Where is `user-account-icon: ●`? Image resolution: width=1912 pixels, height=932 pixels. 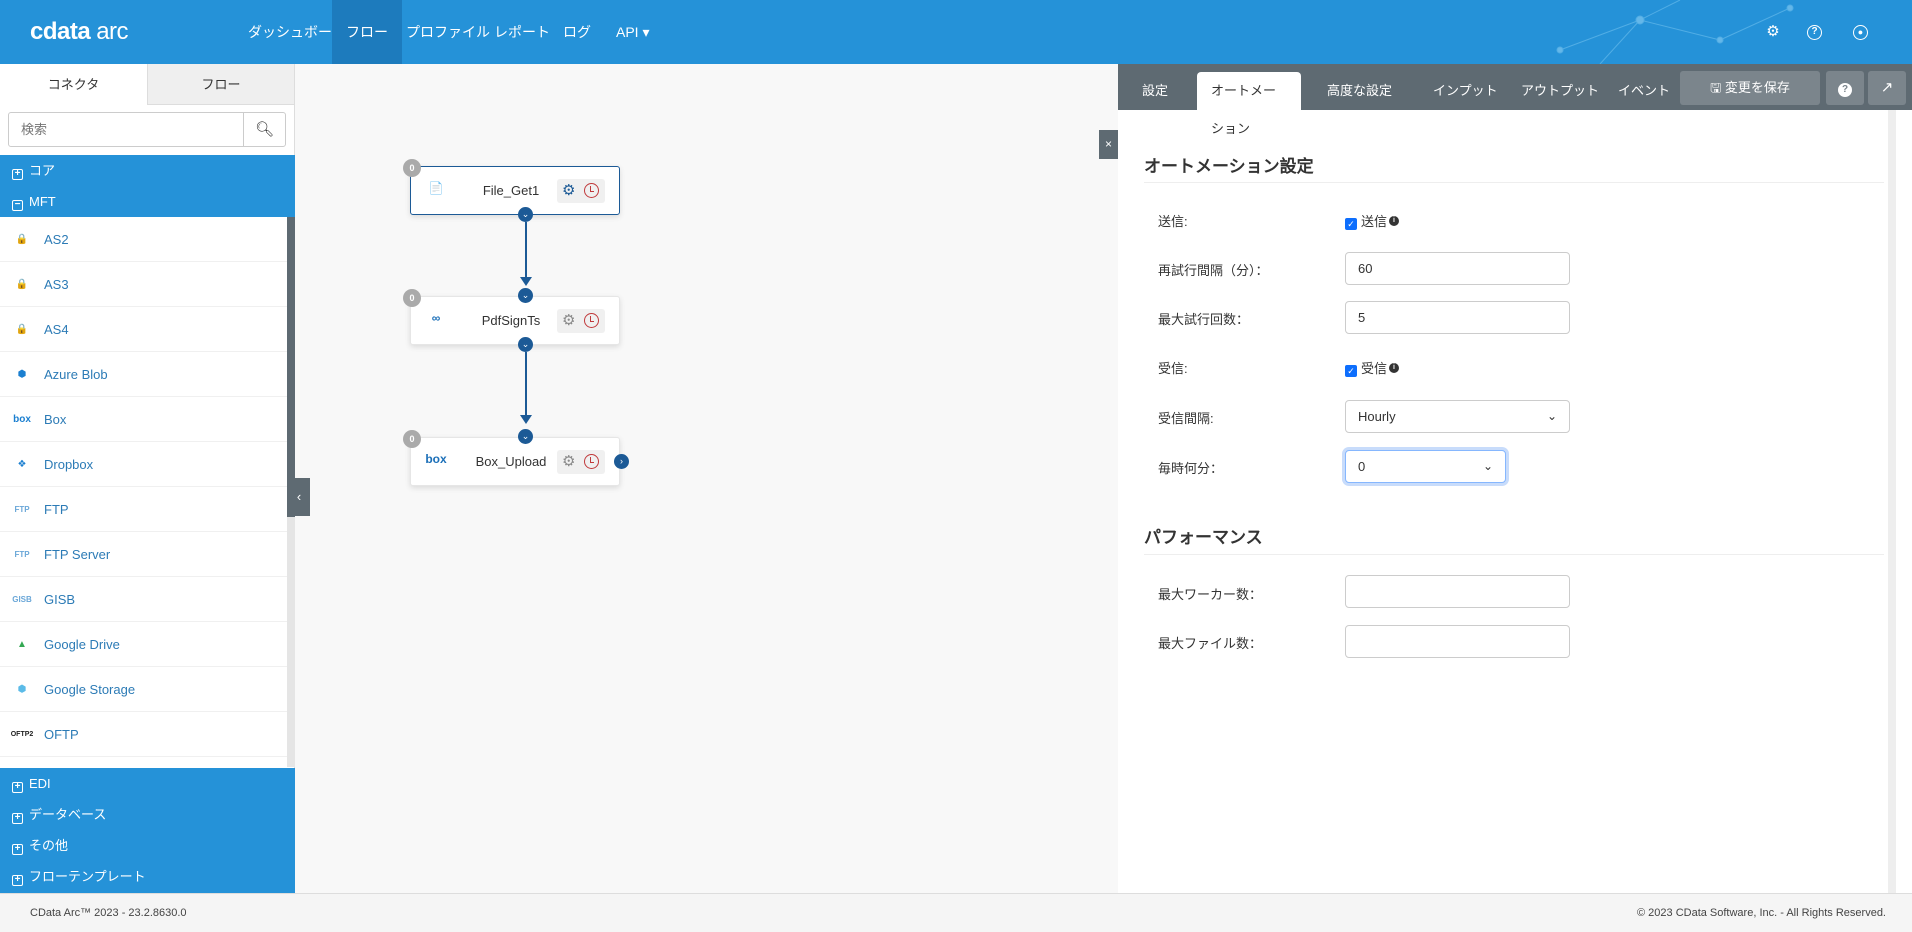
user-account-icon: ● is located at coordinates (1860, 32).